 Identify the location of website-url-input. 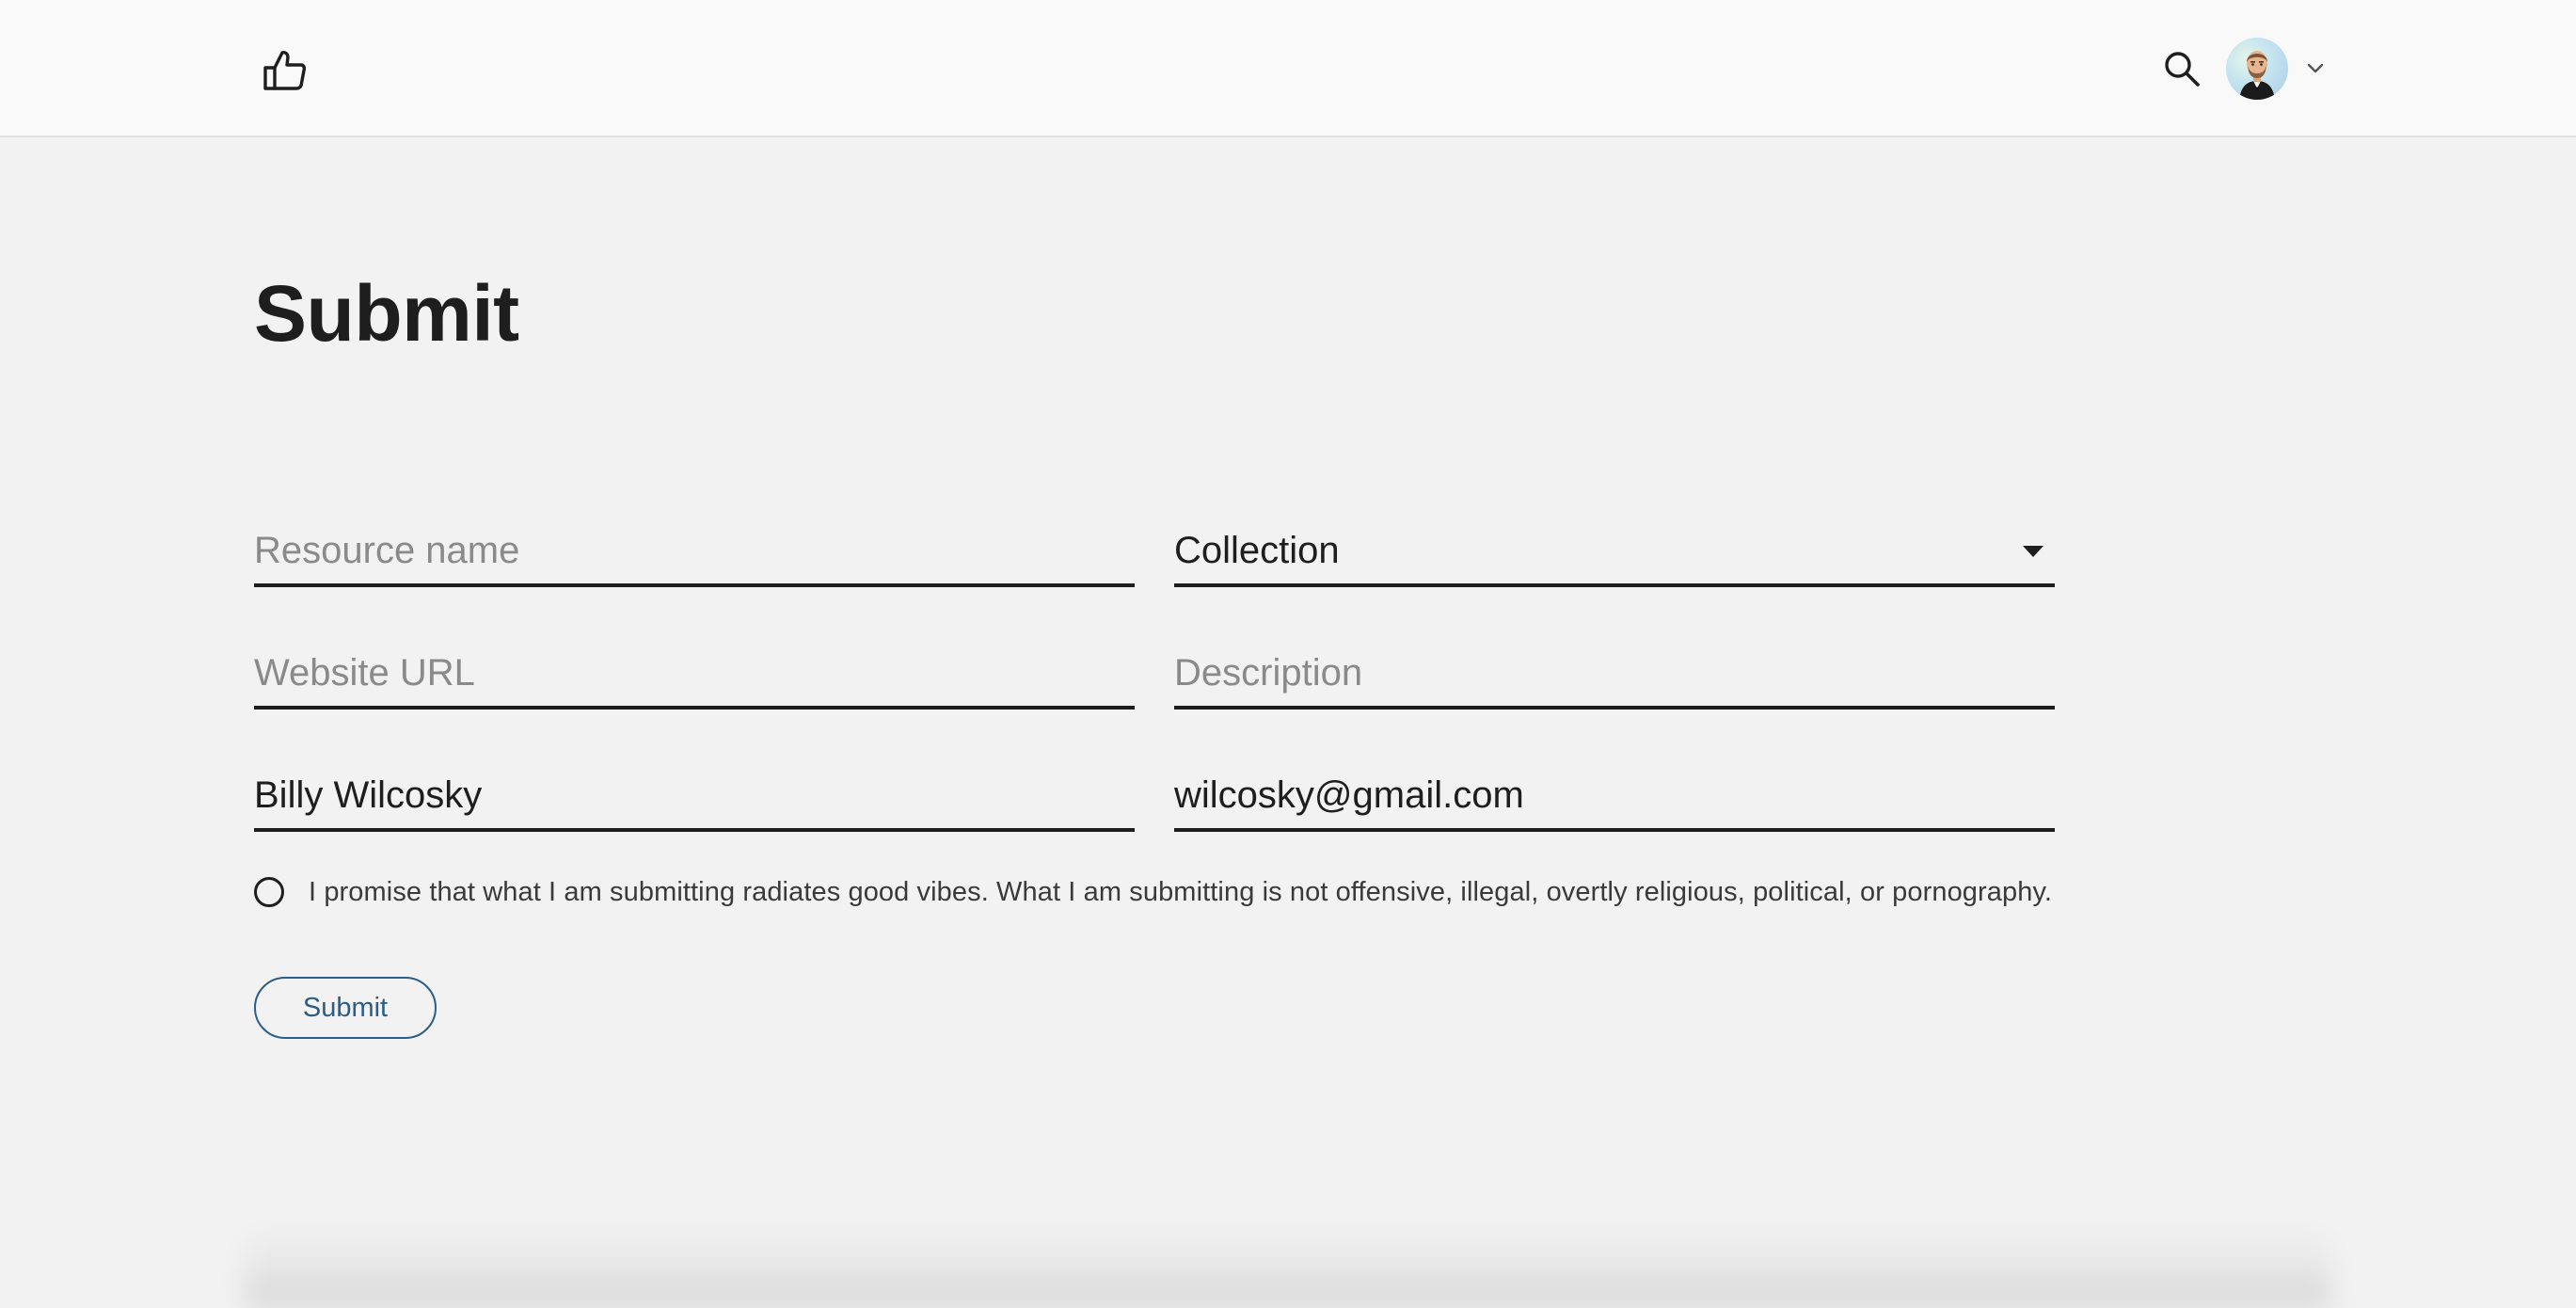
(695, 673).